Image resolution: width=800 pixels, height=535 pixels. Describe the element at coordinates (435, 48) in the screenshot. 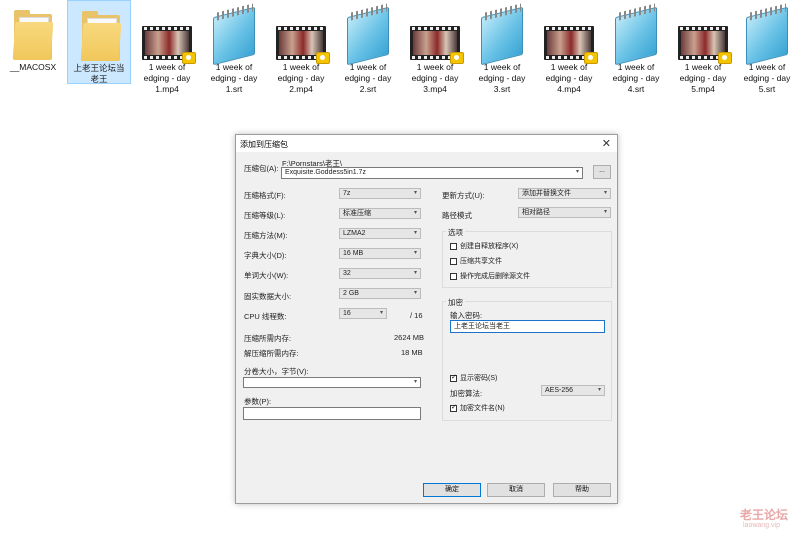

I see `file-item-video: 1 week of edging - day 3.mp4` at that location.